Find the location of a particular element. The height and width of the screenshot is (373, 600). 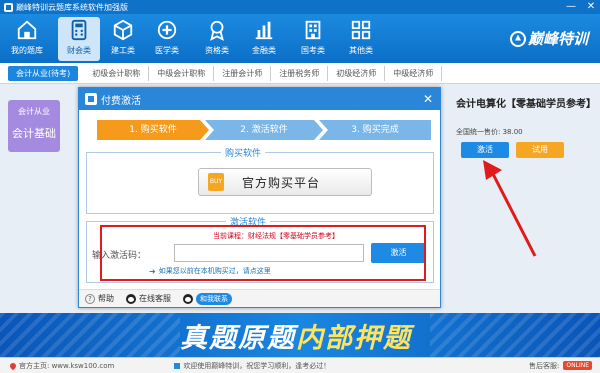

brand-name: 巅峰特训 is located at coordinates (557, 39).